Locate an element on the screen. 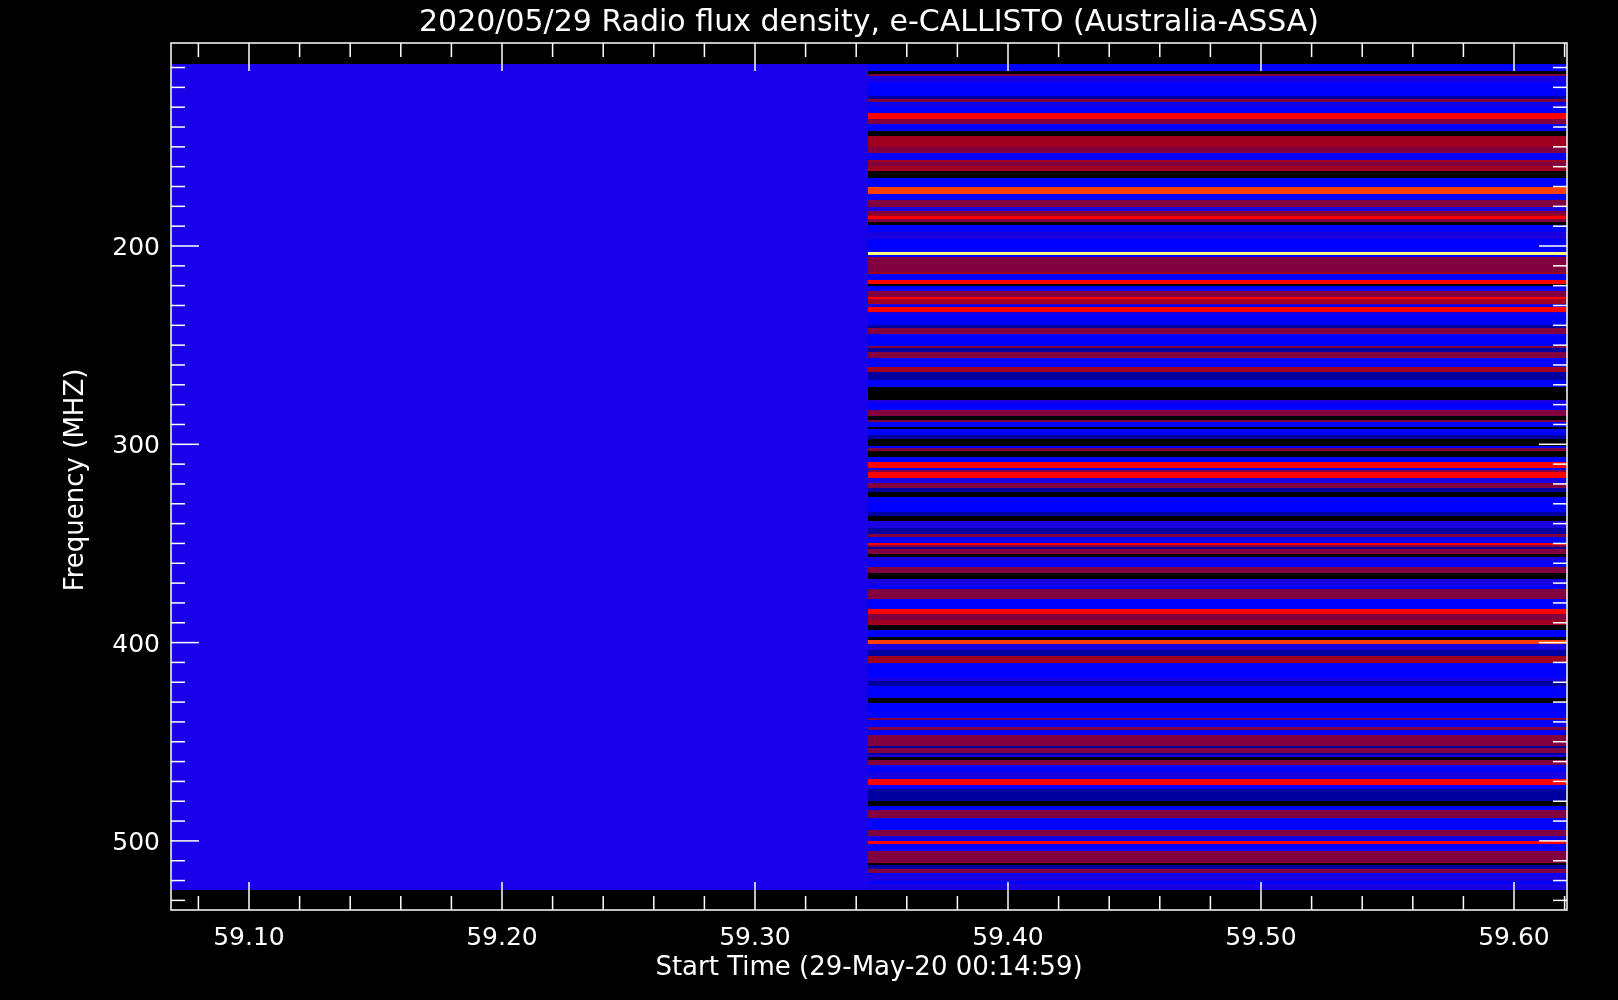 The image size is (1618, 1000). x-tick-label: 59.10 is located at coordinates (249, 936).